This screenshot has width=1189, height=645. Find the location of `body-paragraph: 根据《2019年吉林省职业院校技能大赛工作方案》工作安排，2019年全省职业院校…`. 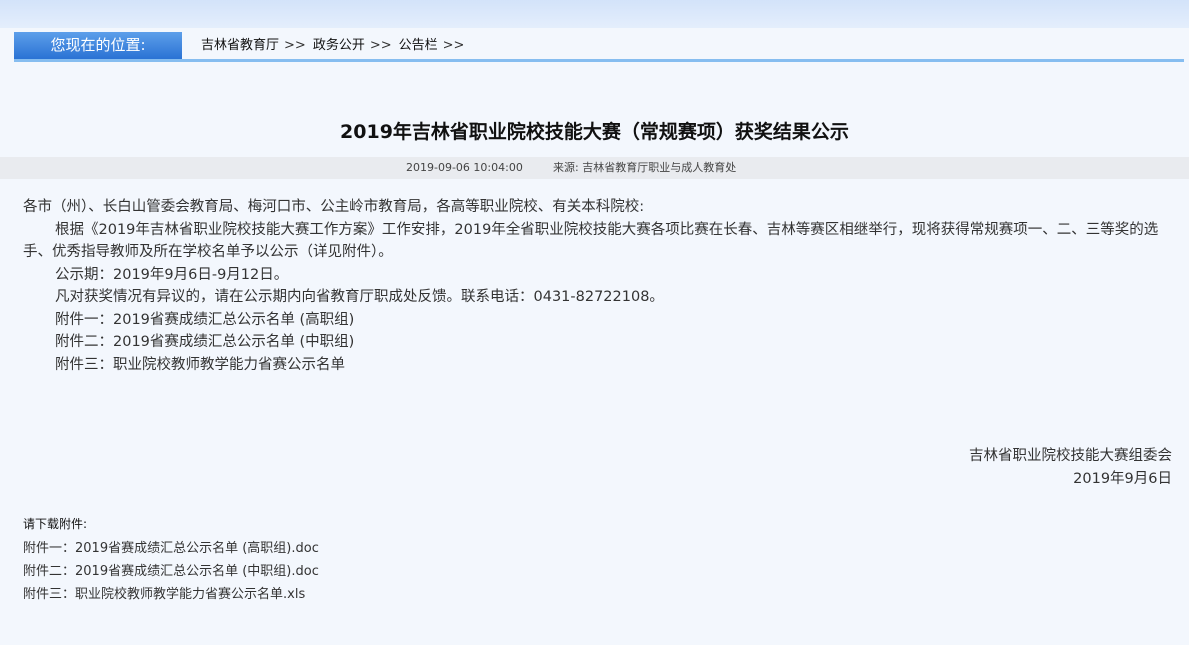

body-paragraph: 根据《2019年吉林省职业院校技能大赛工作方案》工作安排，2019年全省职业院校… is located at coordinates (591, 241).